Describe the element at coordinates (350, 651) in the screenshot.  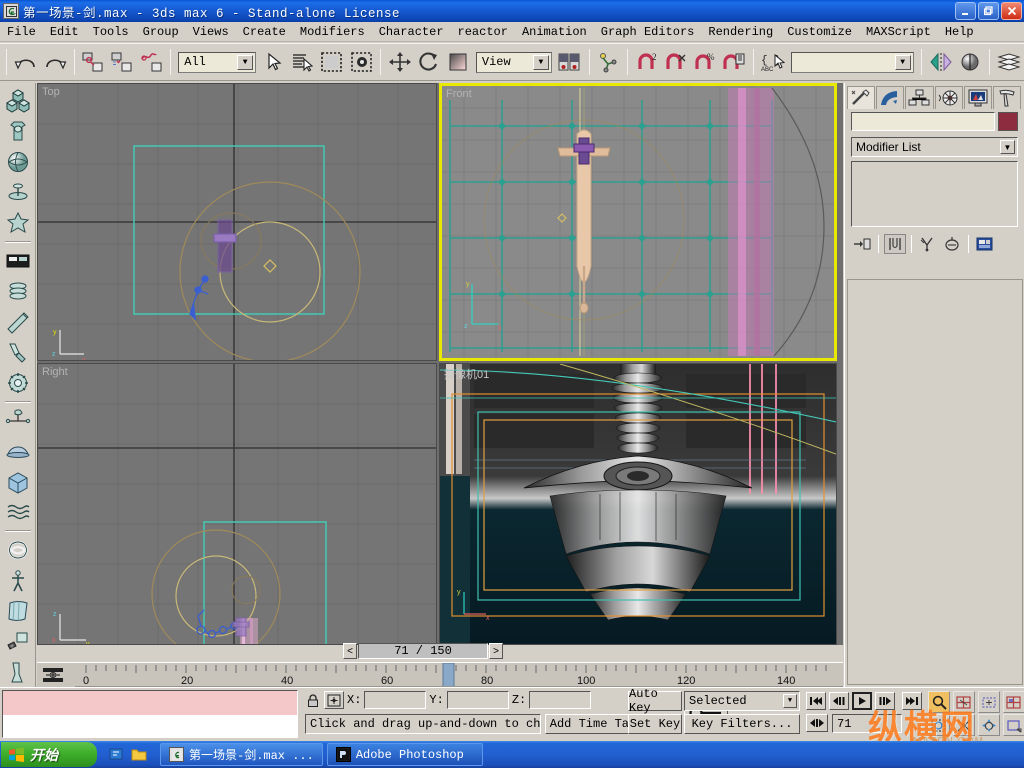
I see `previous-frame-button: <` at that location.